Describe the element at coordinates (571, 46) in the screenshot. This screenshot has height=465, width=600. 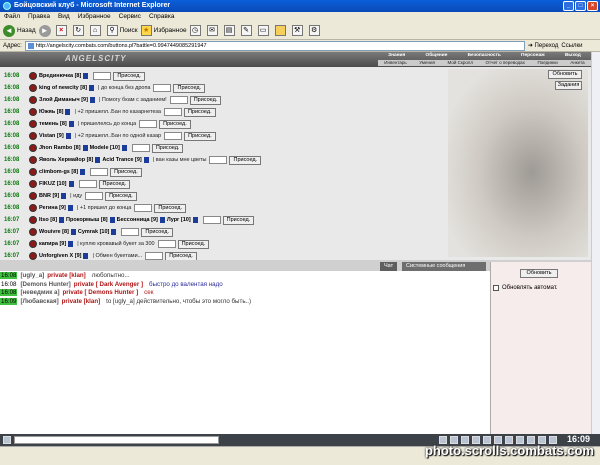
I see `links-label: Ссылки` at that location.